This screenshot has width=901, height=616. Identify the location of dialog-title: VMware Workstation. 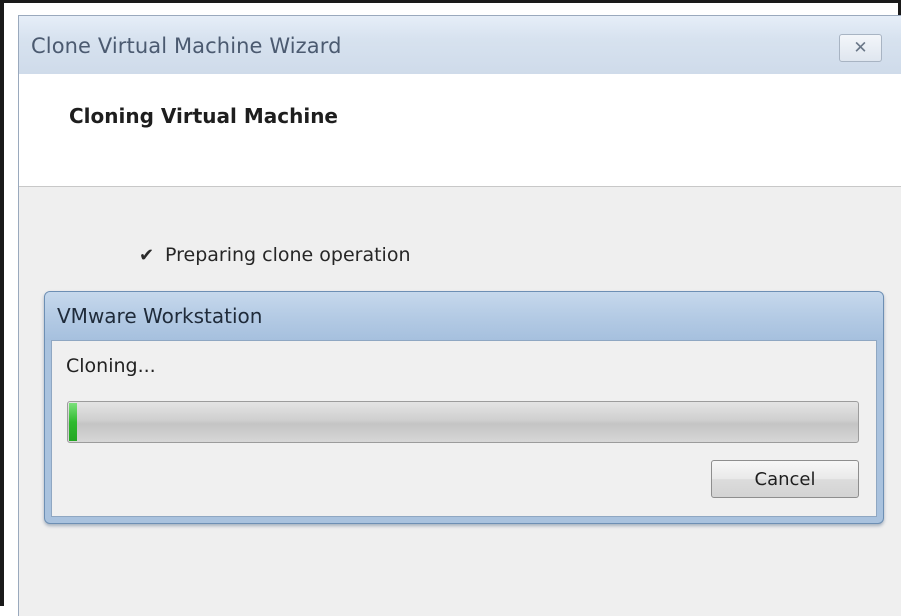
(160, 316).